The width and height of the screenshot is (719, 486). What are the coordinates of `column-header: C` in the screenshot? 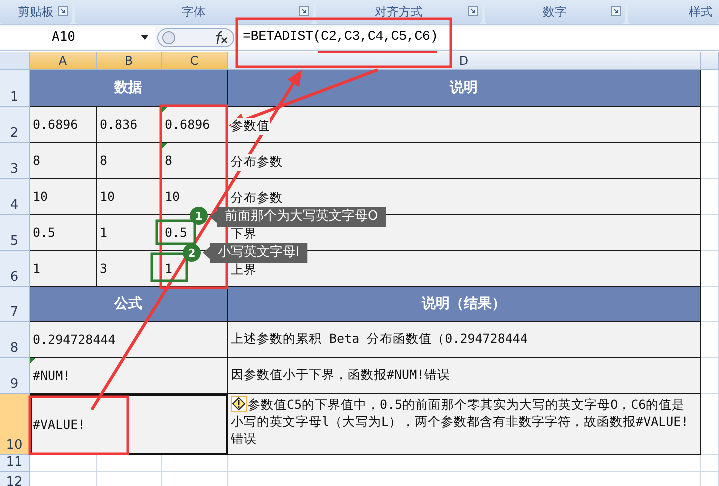 It's located at (195, 61).